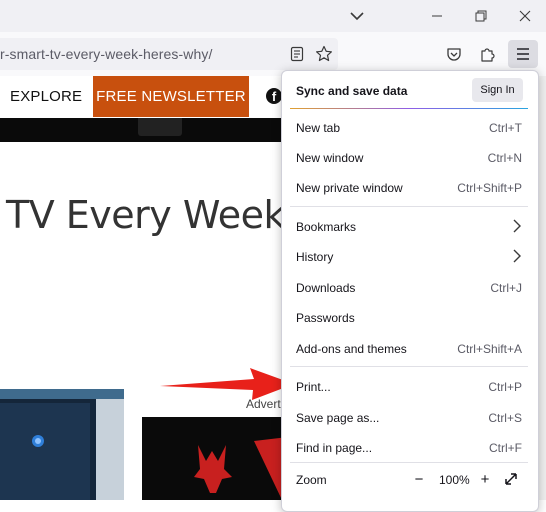 The image size is (546, 512). What do you see at coordinates (409, 318) in the screenshot?
I see `menu-item-passwords: Passwords` at bounding box center [409, 318].